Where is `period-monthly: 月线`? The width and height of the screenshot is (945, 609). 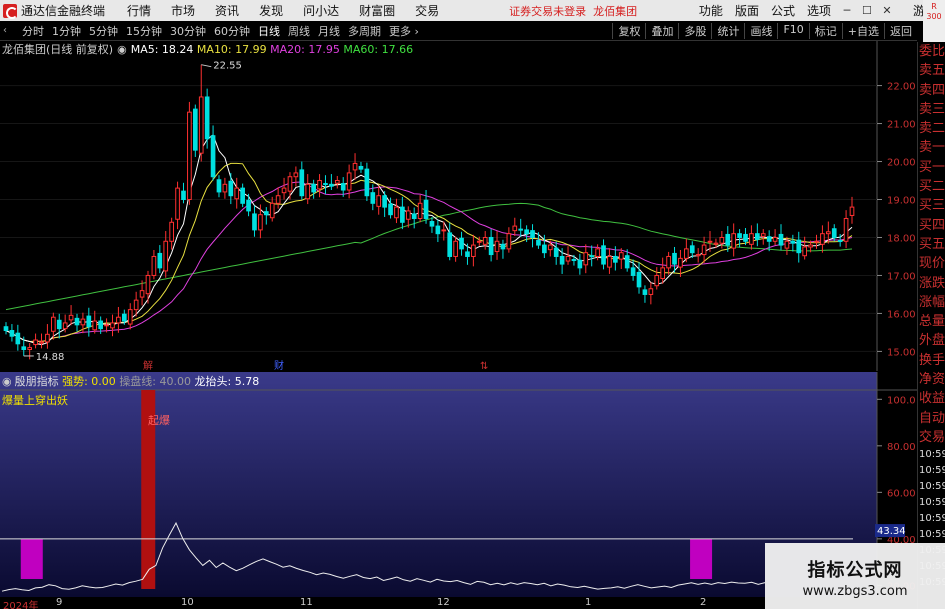 period-monthly: 月线 is located at coordinates (329, 31).